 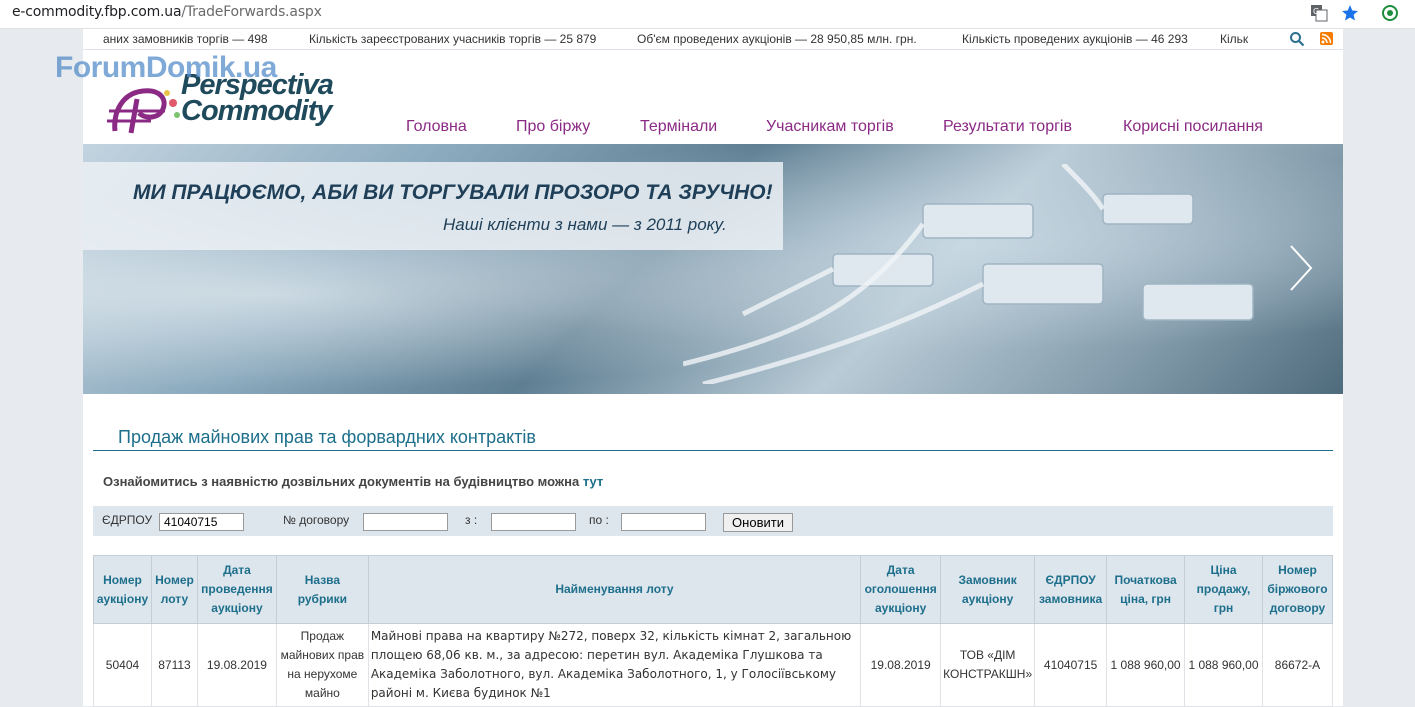 I want to click on col-header-auction-date: Дата проведення аукціону, so click(x=236, y=589).